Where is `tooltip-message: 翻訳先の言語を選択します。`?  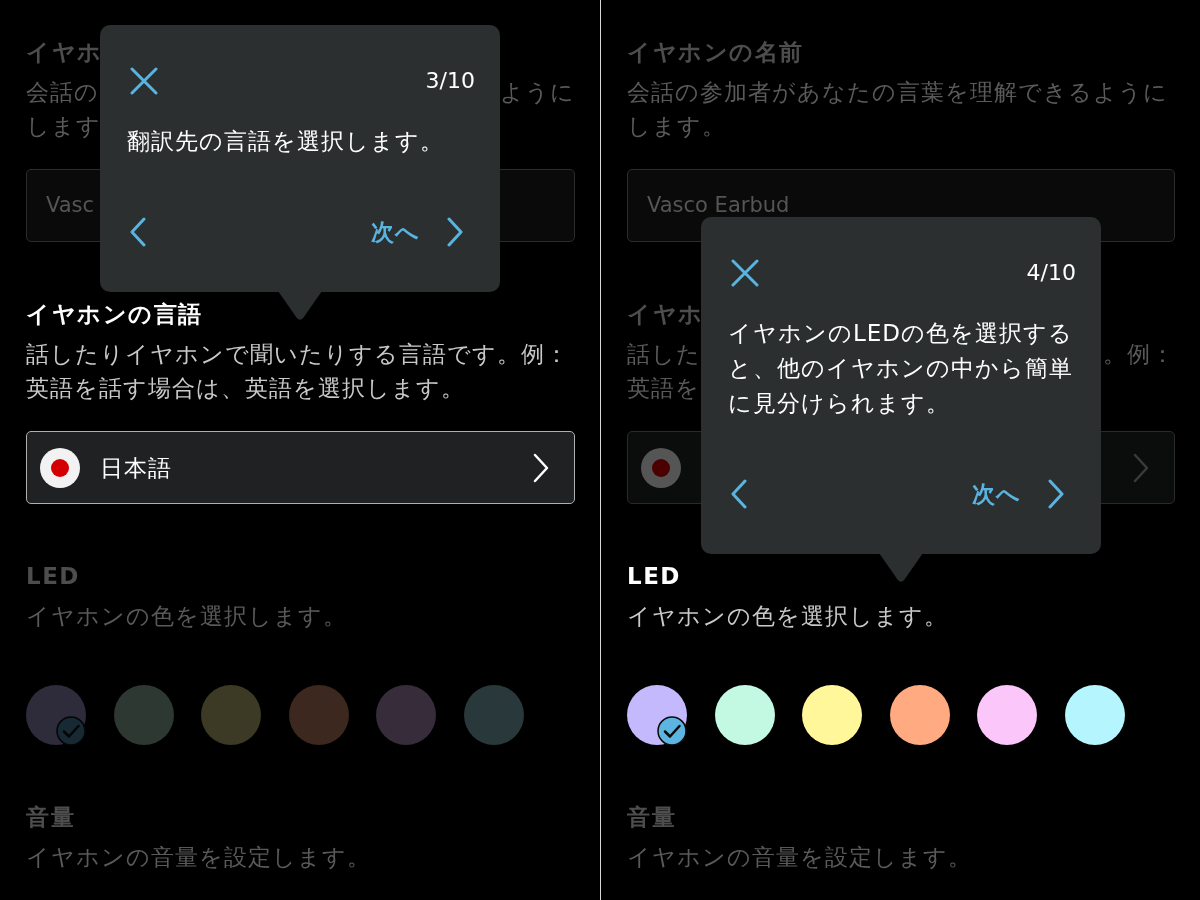
tooltip-message: 翻訳先の言語を選択します。 is located at coordinates (285, 141).